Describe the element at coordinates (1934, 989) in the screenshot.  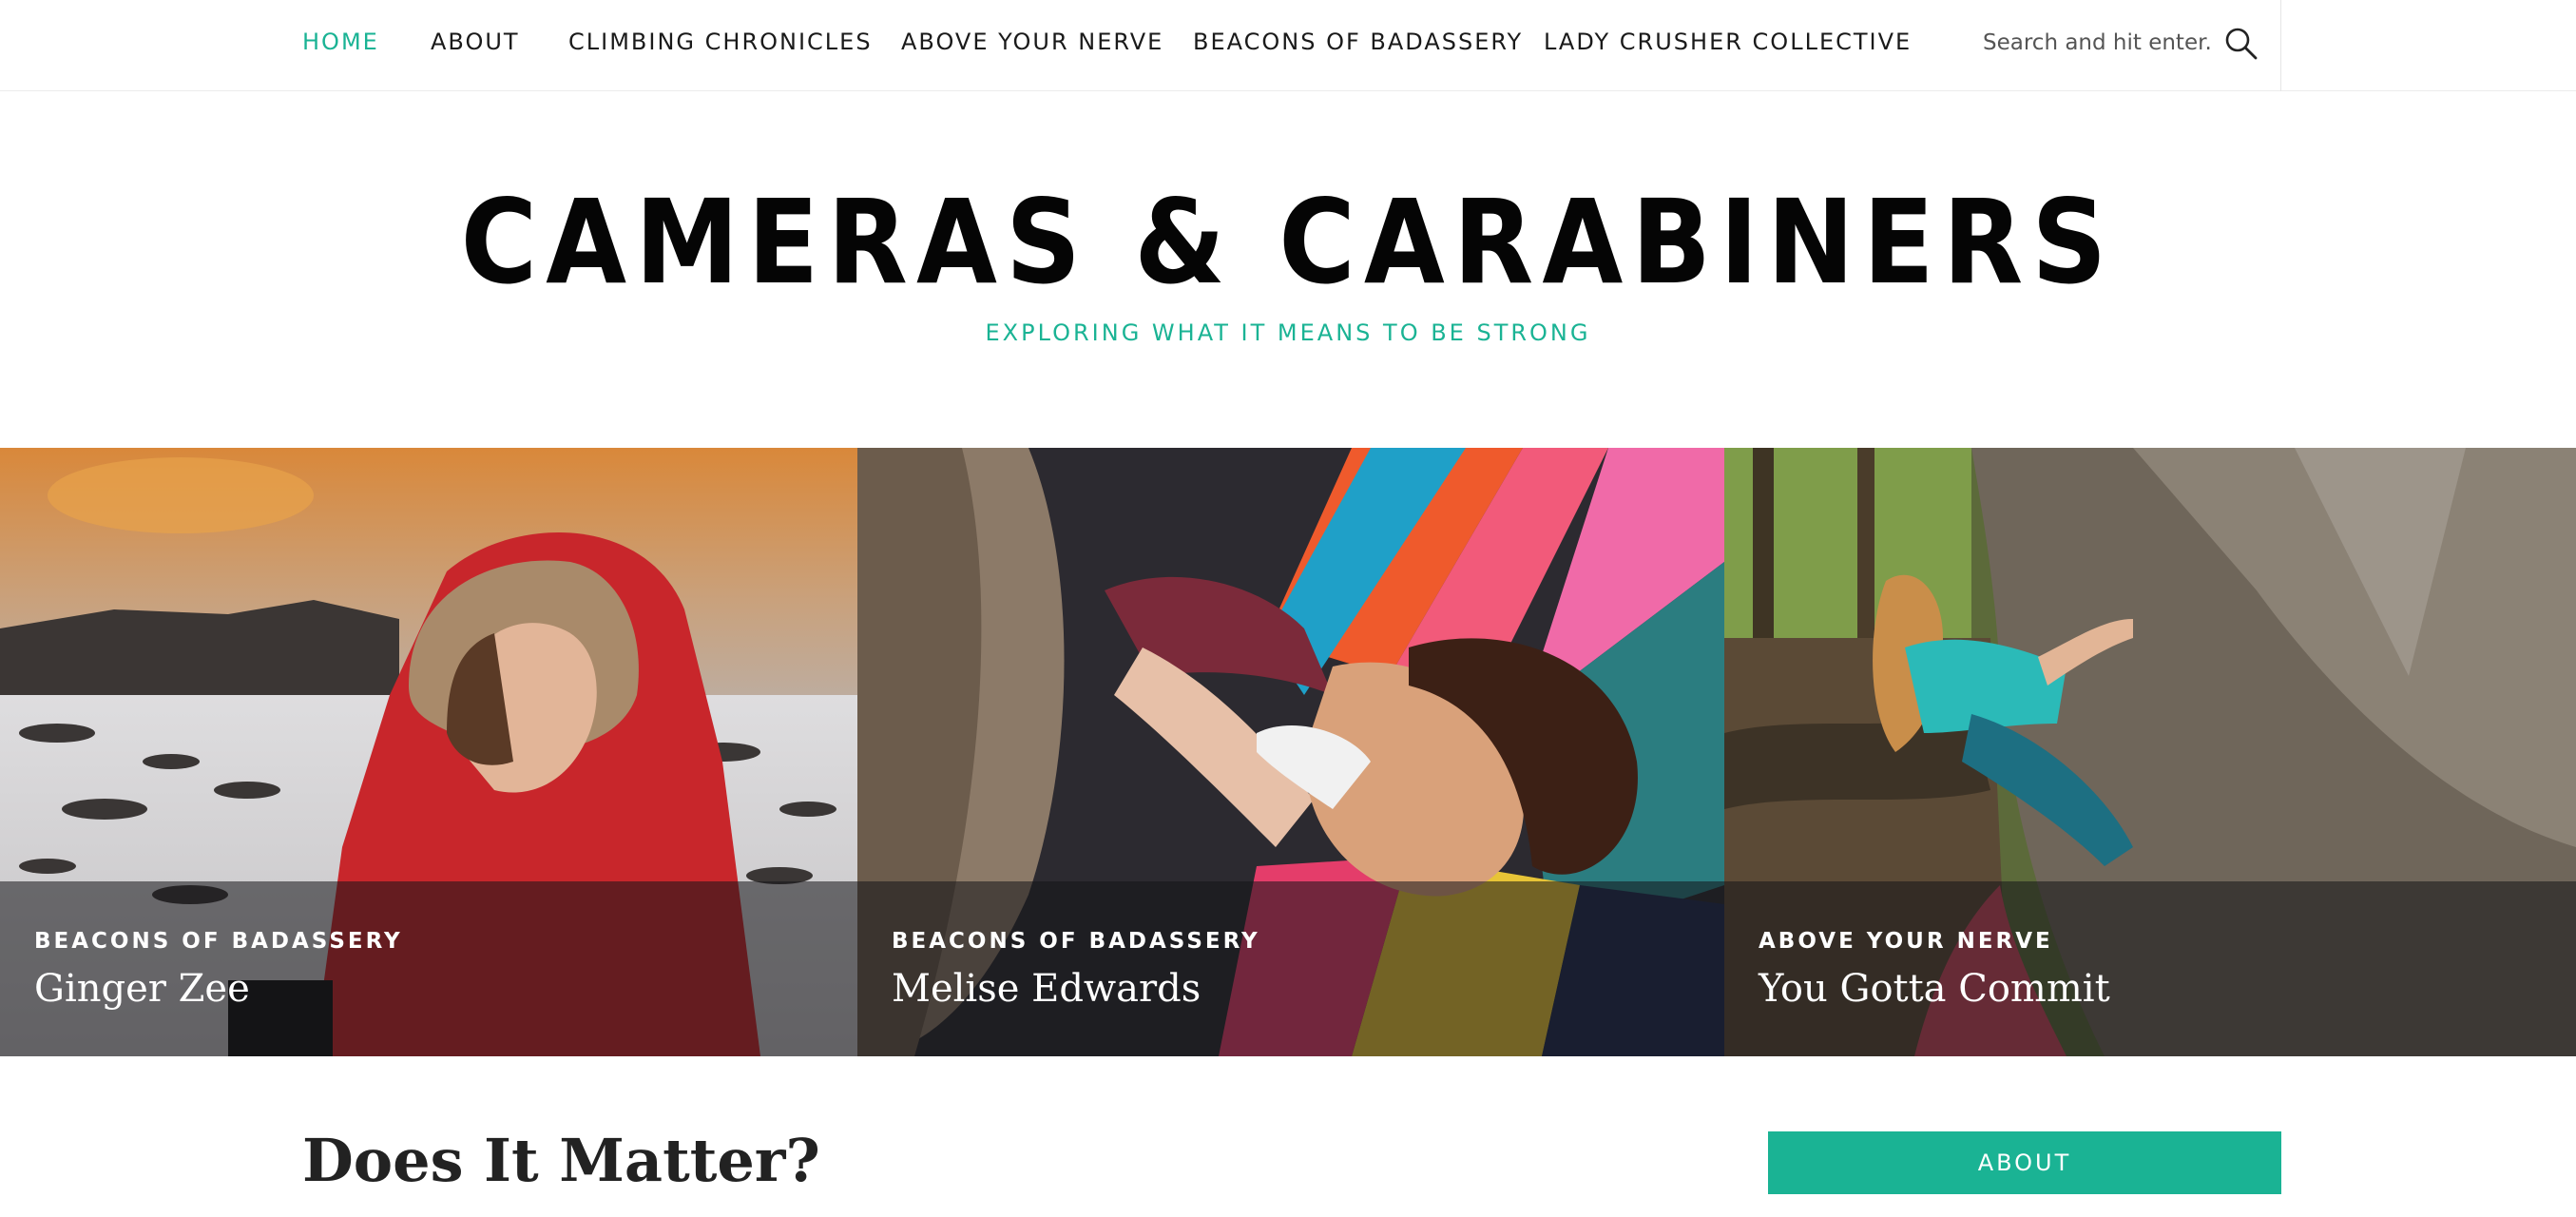
I see `slide-title: You Gotta Commit` at that location.